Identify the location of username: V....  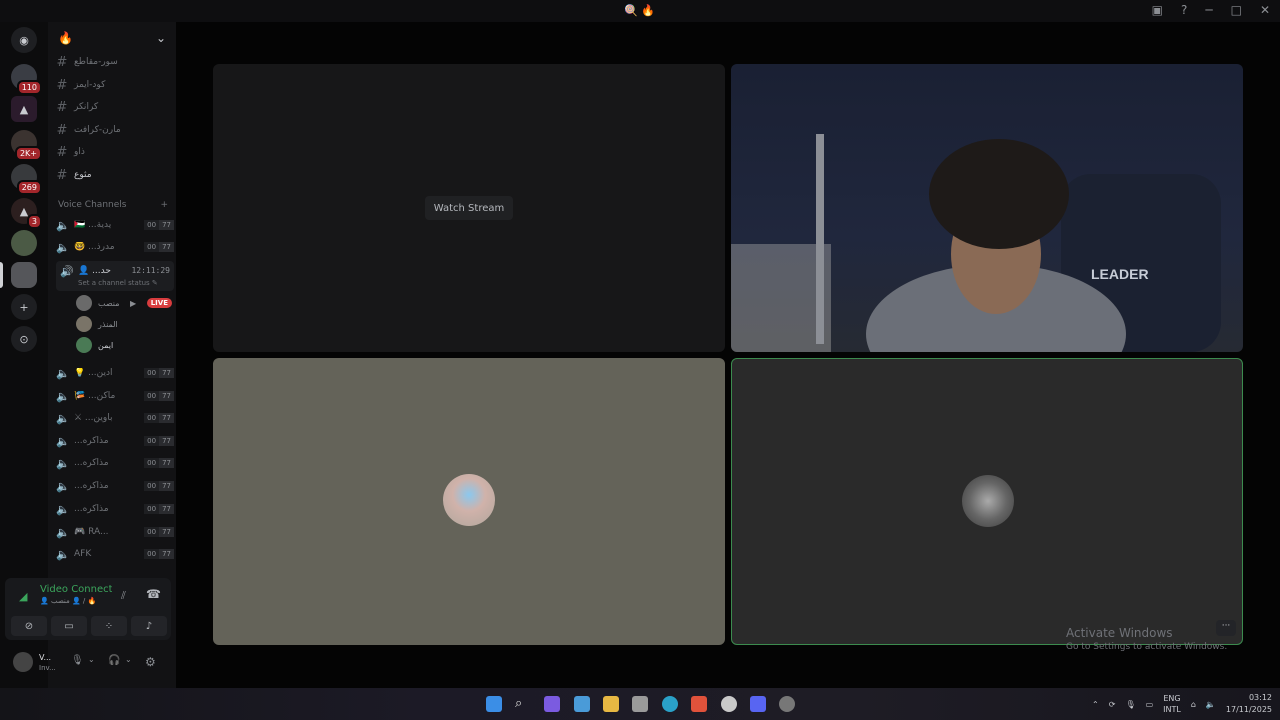
(45, 657).